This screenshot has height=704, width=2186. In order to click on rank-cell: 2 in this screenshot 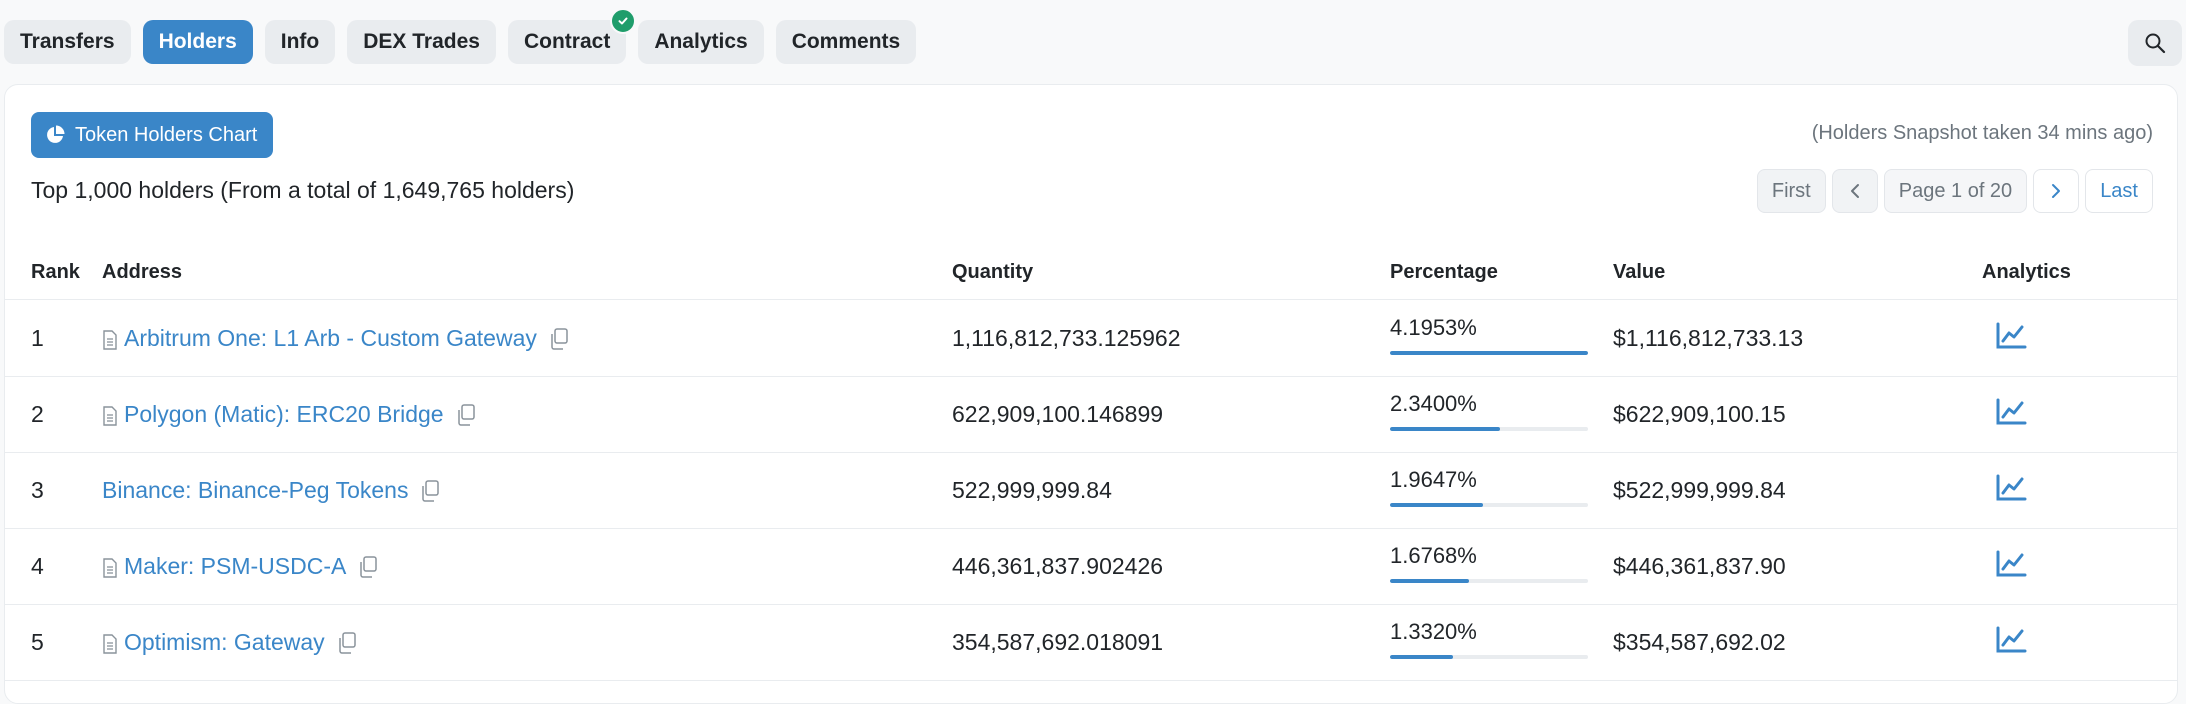, I will do `click(37, 414)`.